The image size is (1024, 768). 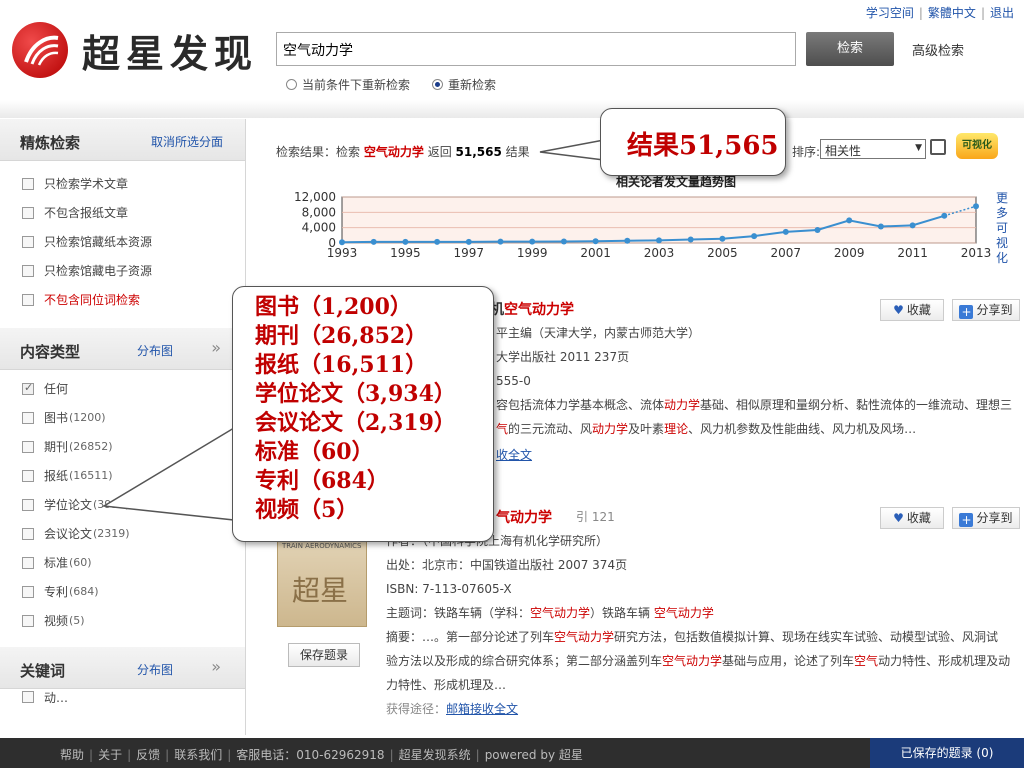 I want to click on full-text-link: 收全文, so click(x=514, y=455).